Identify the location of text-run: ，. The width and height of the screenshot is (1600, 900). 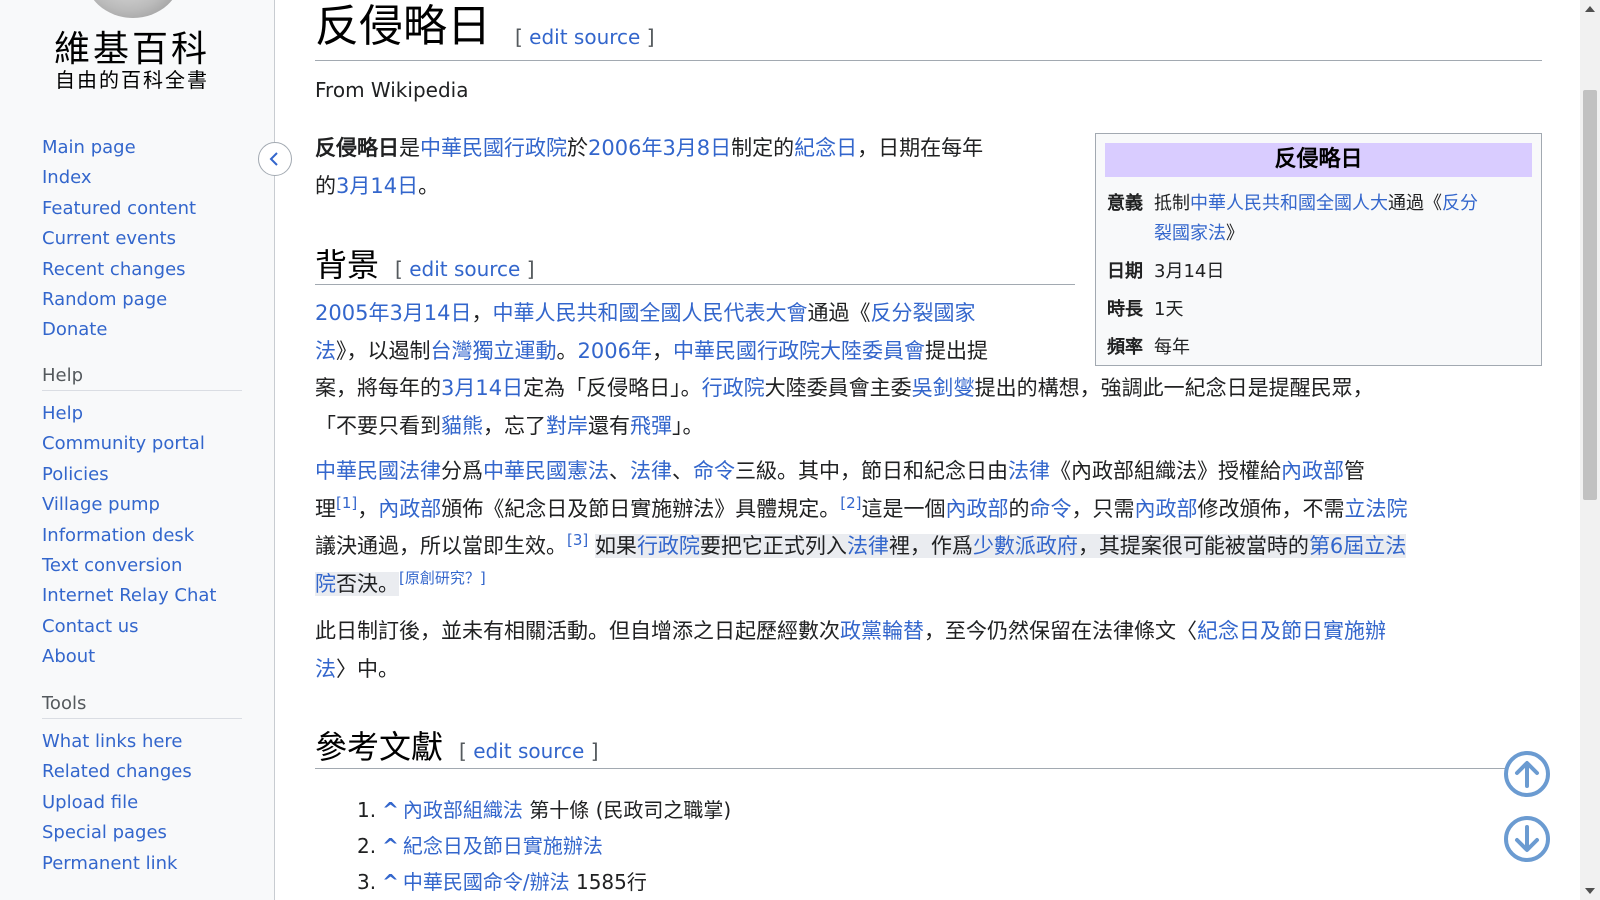
(482, 313).